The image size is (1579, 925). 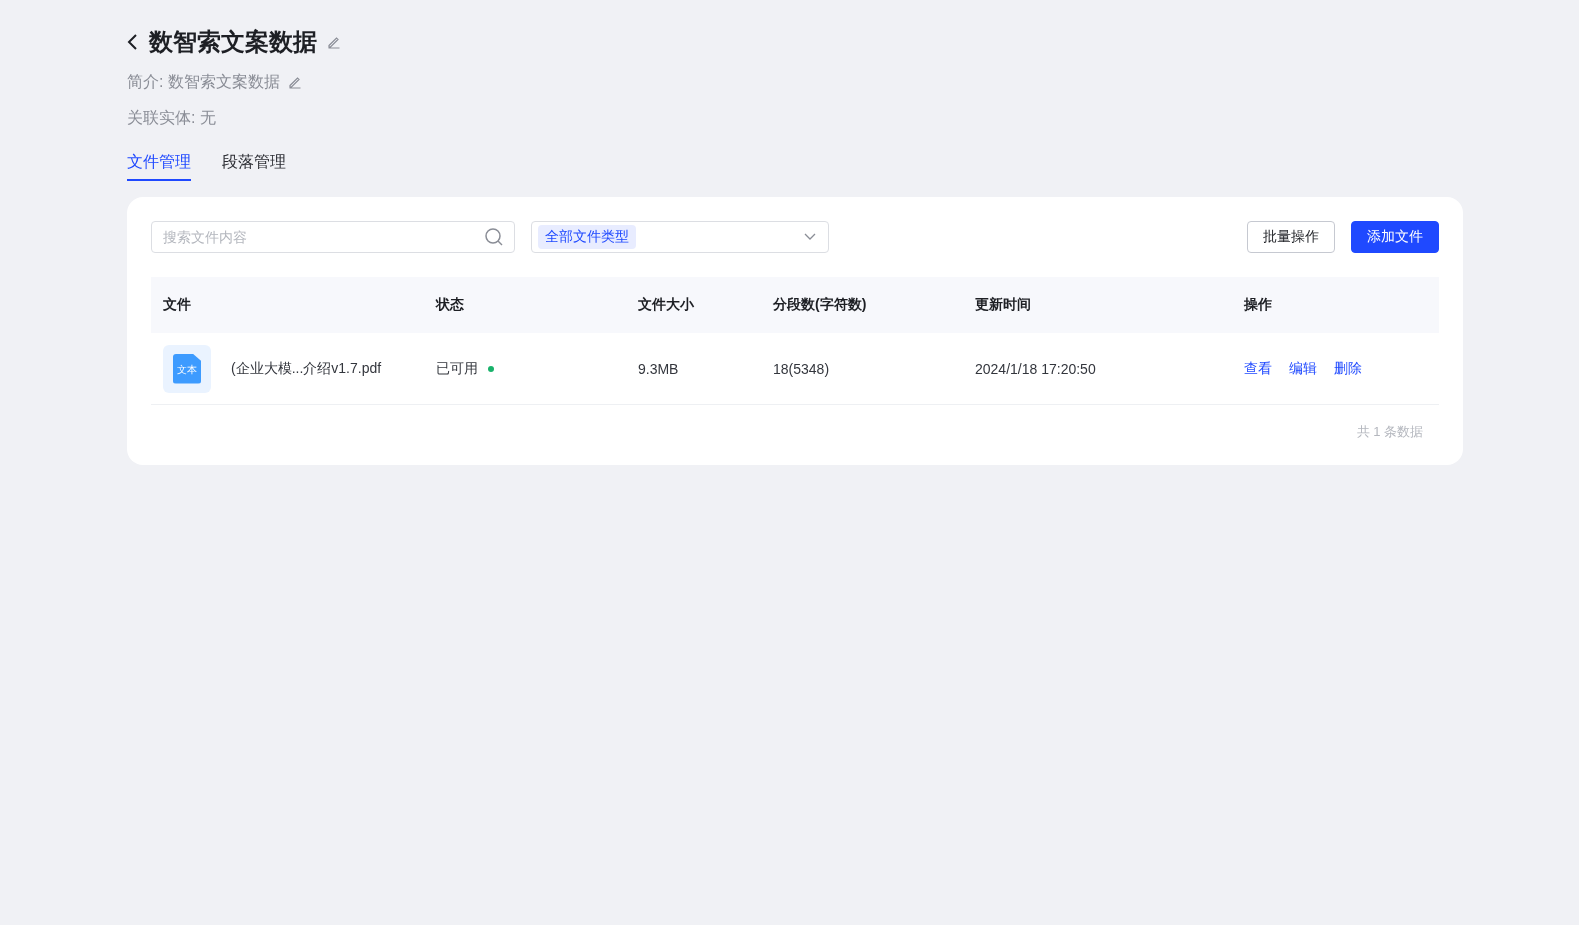 What do you see at coordinates (666, 304) in the screenshot?
I see `column-header: 文件大小` at bounding box center [666, 304].